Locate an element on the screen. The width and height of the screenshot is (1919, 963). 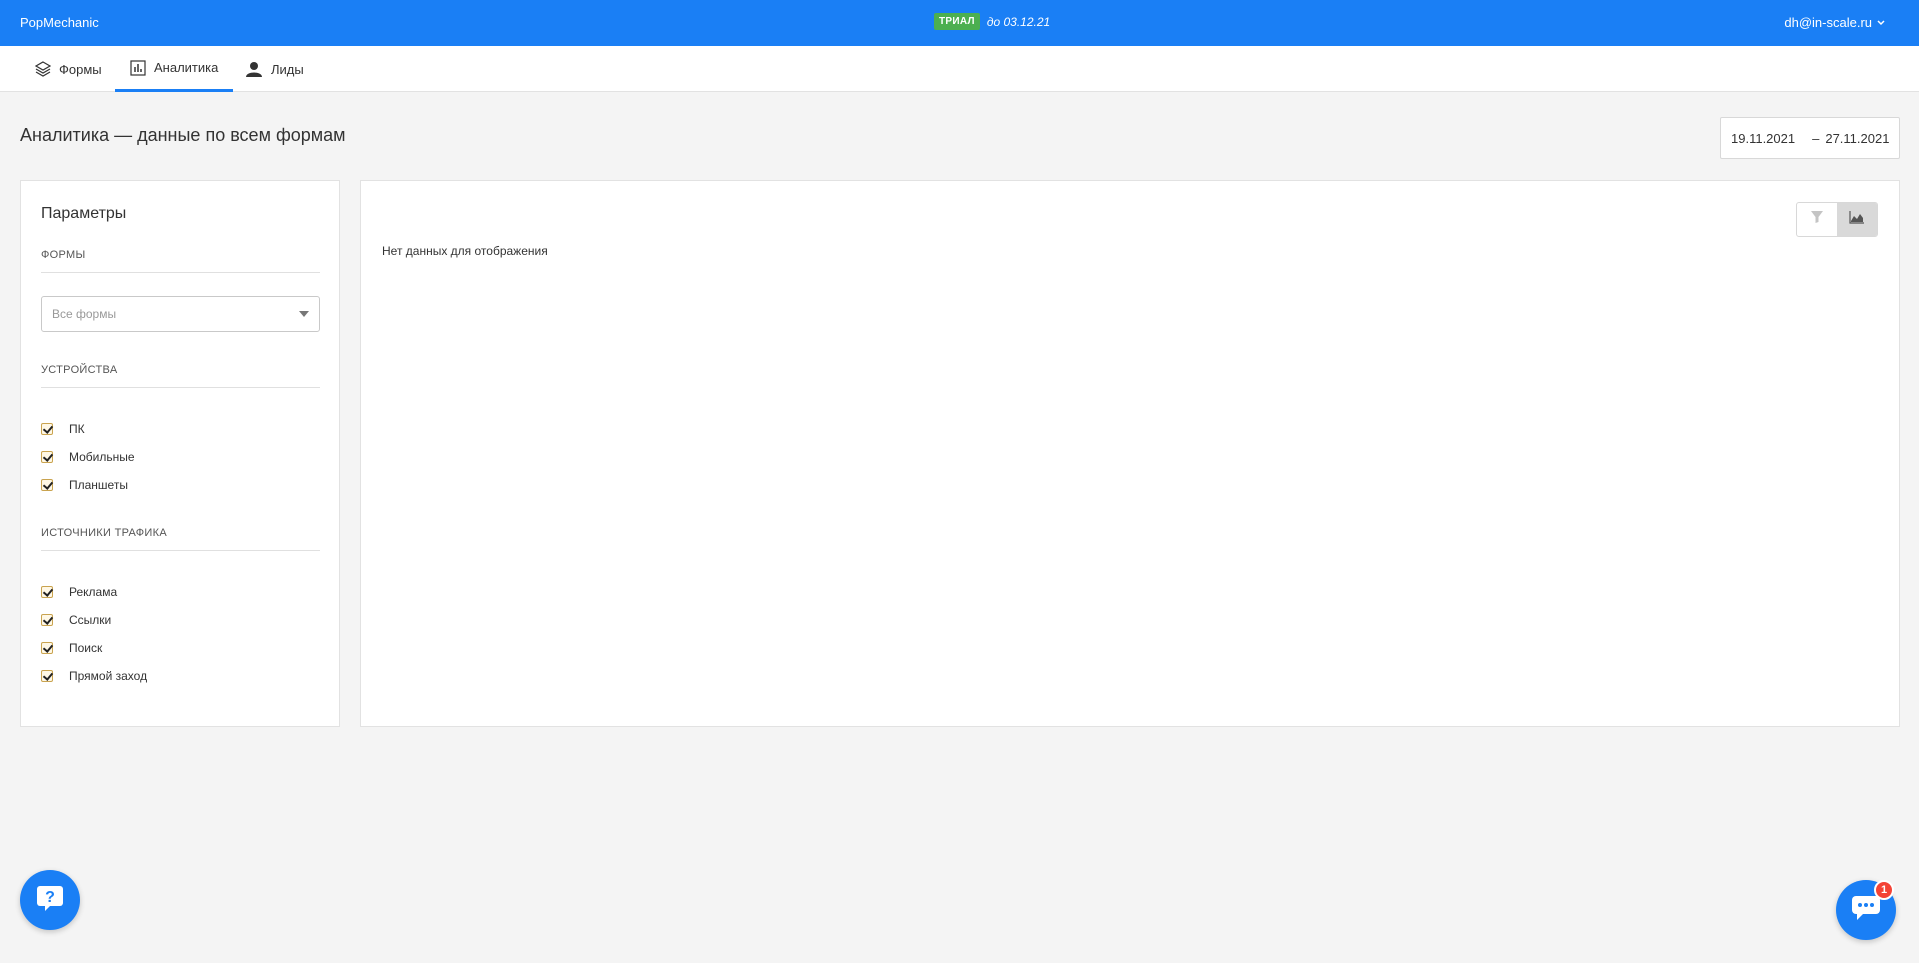
user-menu: dh@in-scale.ru is located at coordinates (1834, 22).